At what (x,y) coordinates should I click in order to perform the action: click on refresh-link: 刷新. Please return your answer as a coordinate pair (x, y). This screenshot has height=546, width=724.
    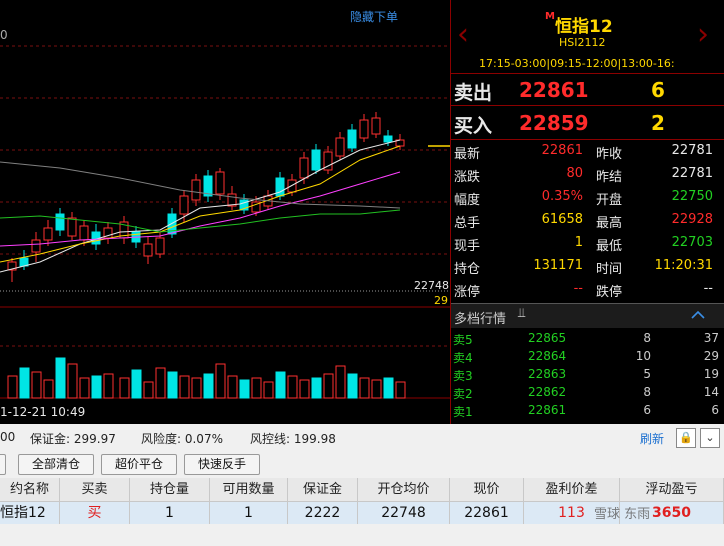
    Looking at the image, I should click on (652, 438).